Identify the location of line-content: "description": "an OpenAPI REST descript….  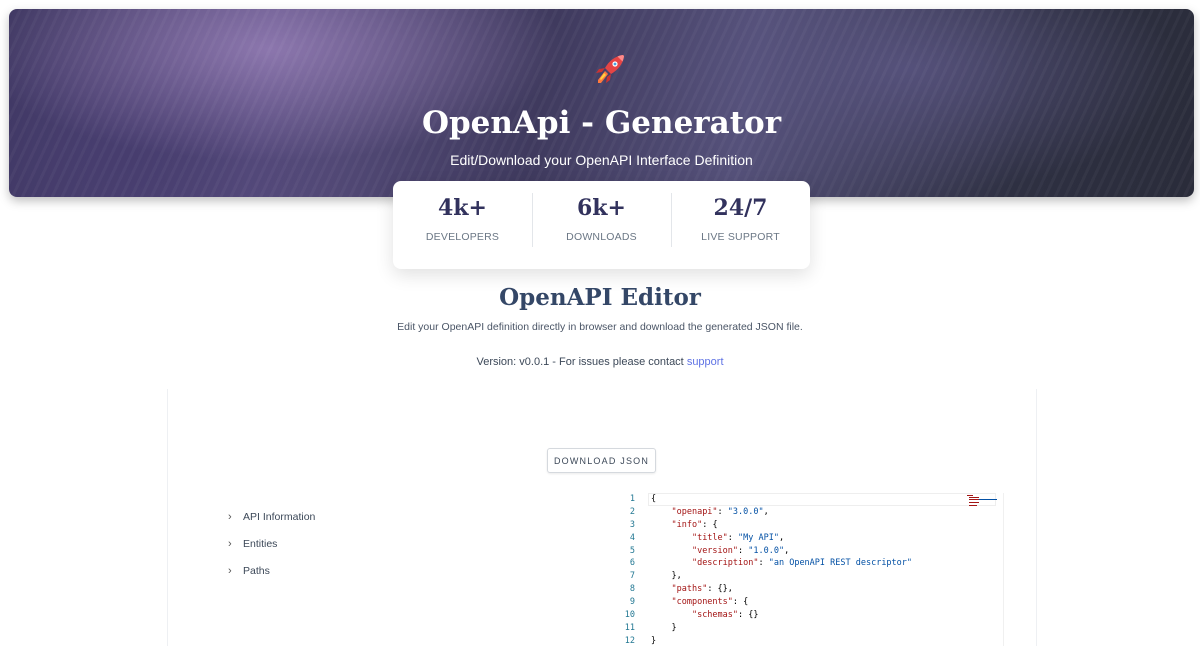
(802, 563).